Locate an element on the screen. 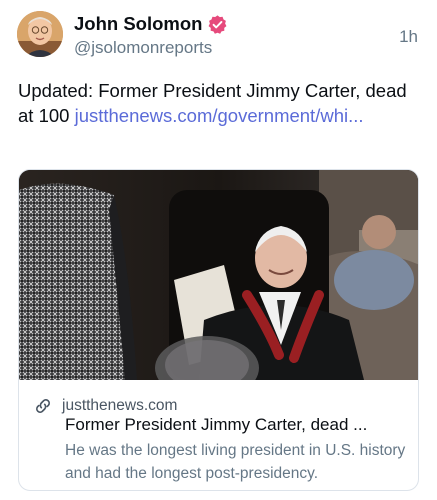 The width and height of the screenshot is (437, 500). link-chain-icon is located at coordinates (43, 406).